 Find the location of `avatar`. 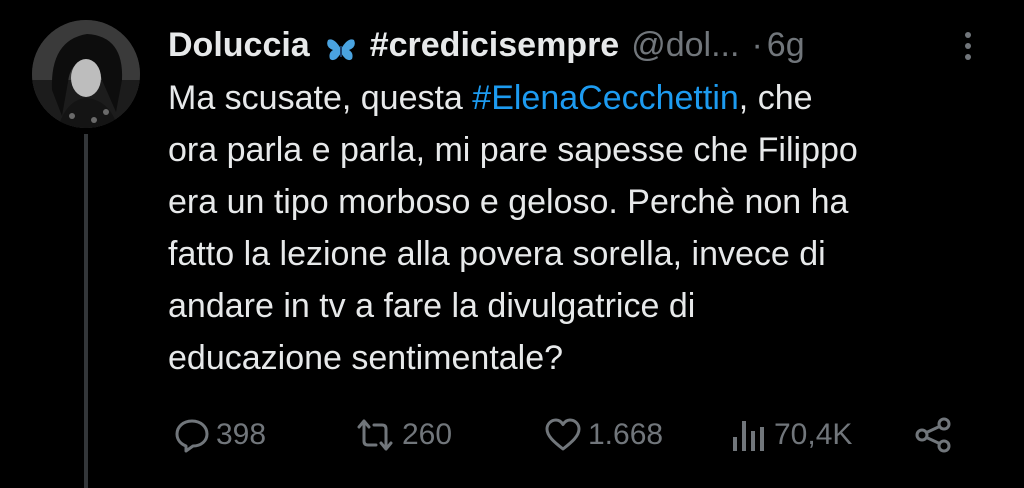

avatar is located at coordinates (86, 74).